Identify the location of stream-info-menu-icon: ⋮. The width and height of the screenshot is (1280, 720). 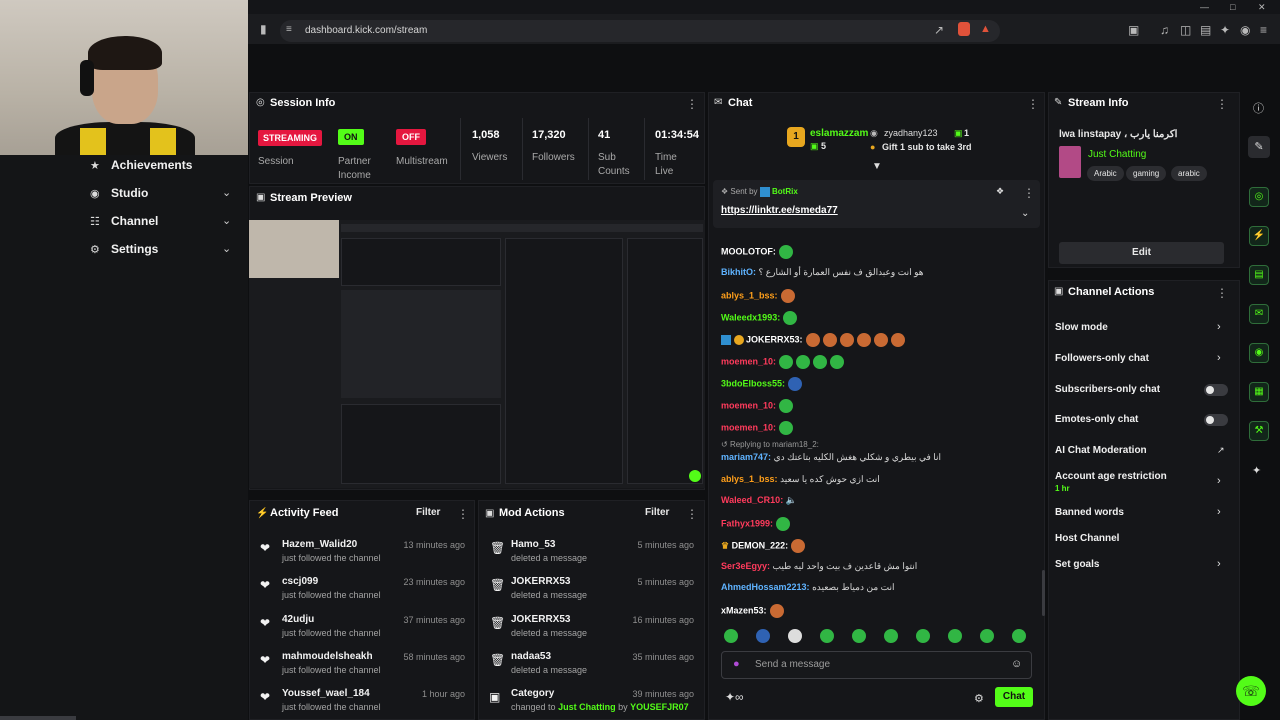
(1222, 104).